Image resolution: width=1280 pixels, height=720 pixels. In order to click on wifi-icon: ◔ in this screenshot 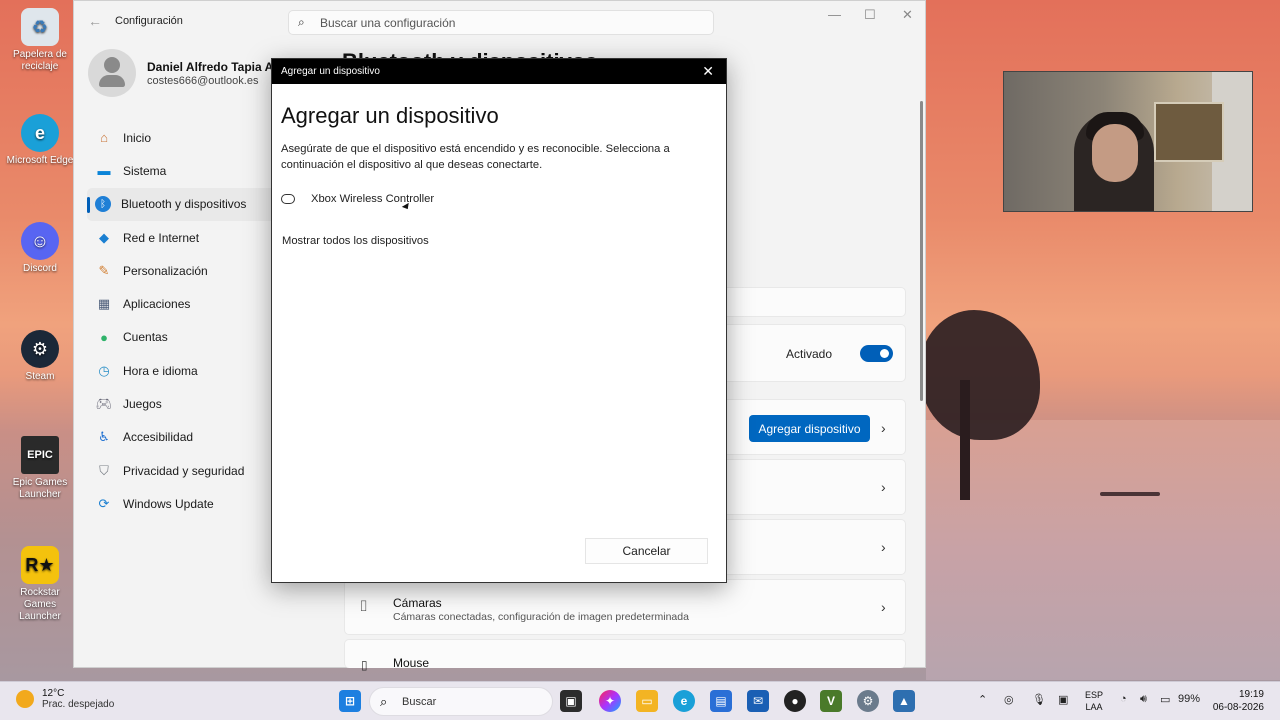, I will do `click(1123, 699)`.